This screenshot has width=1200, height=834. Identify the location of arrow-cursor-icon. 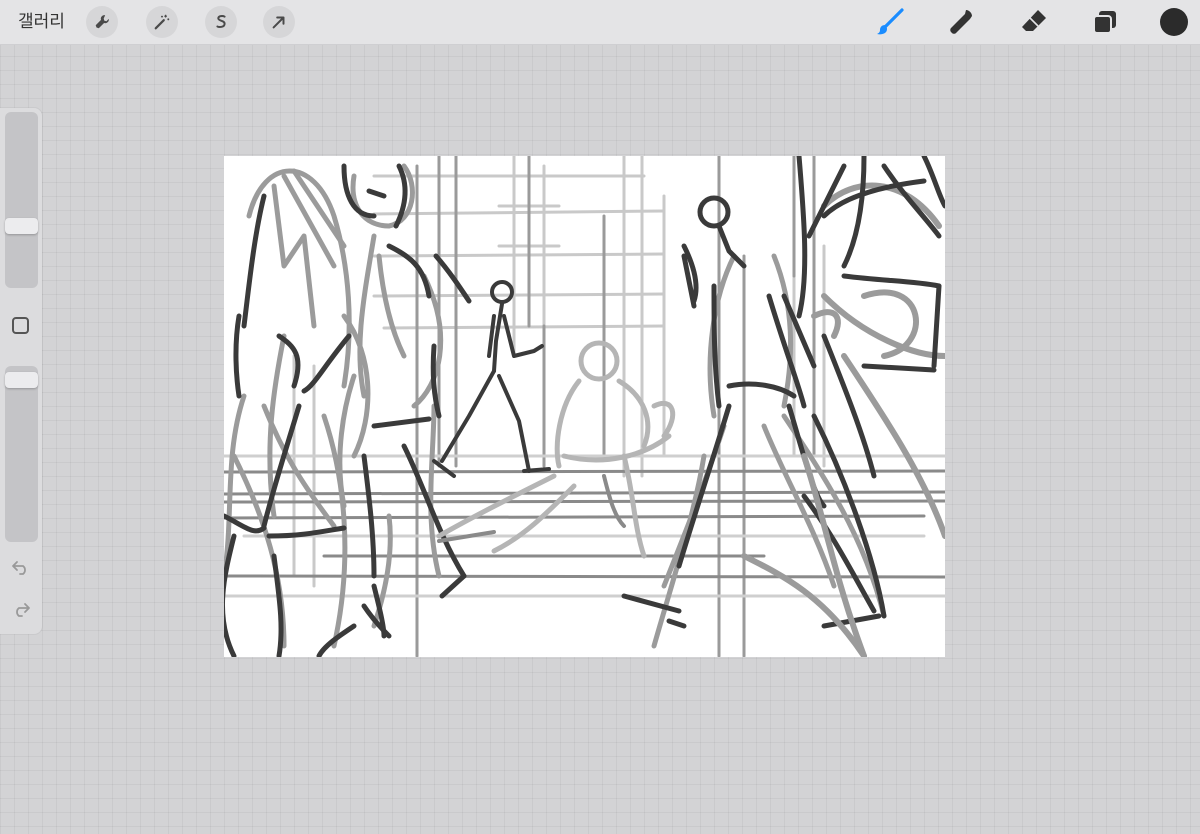
(278, 22).